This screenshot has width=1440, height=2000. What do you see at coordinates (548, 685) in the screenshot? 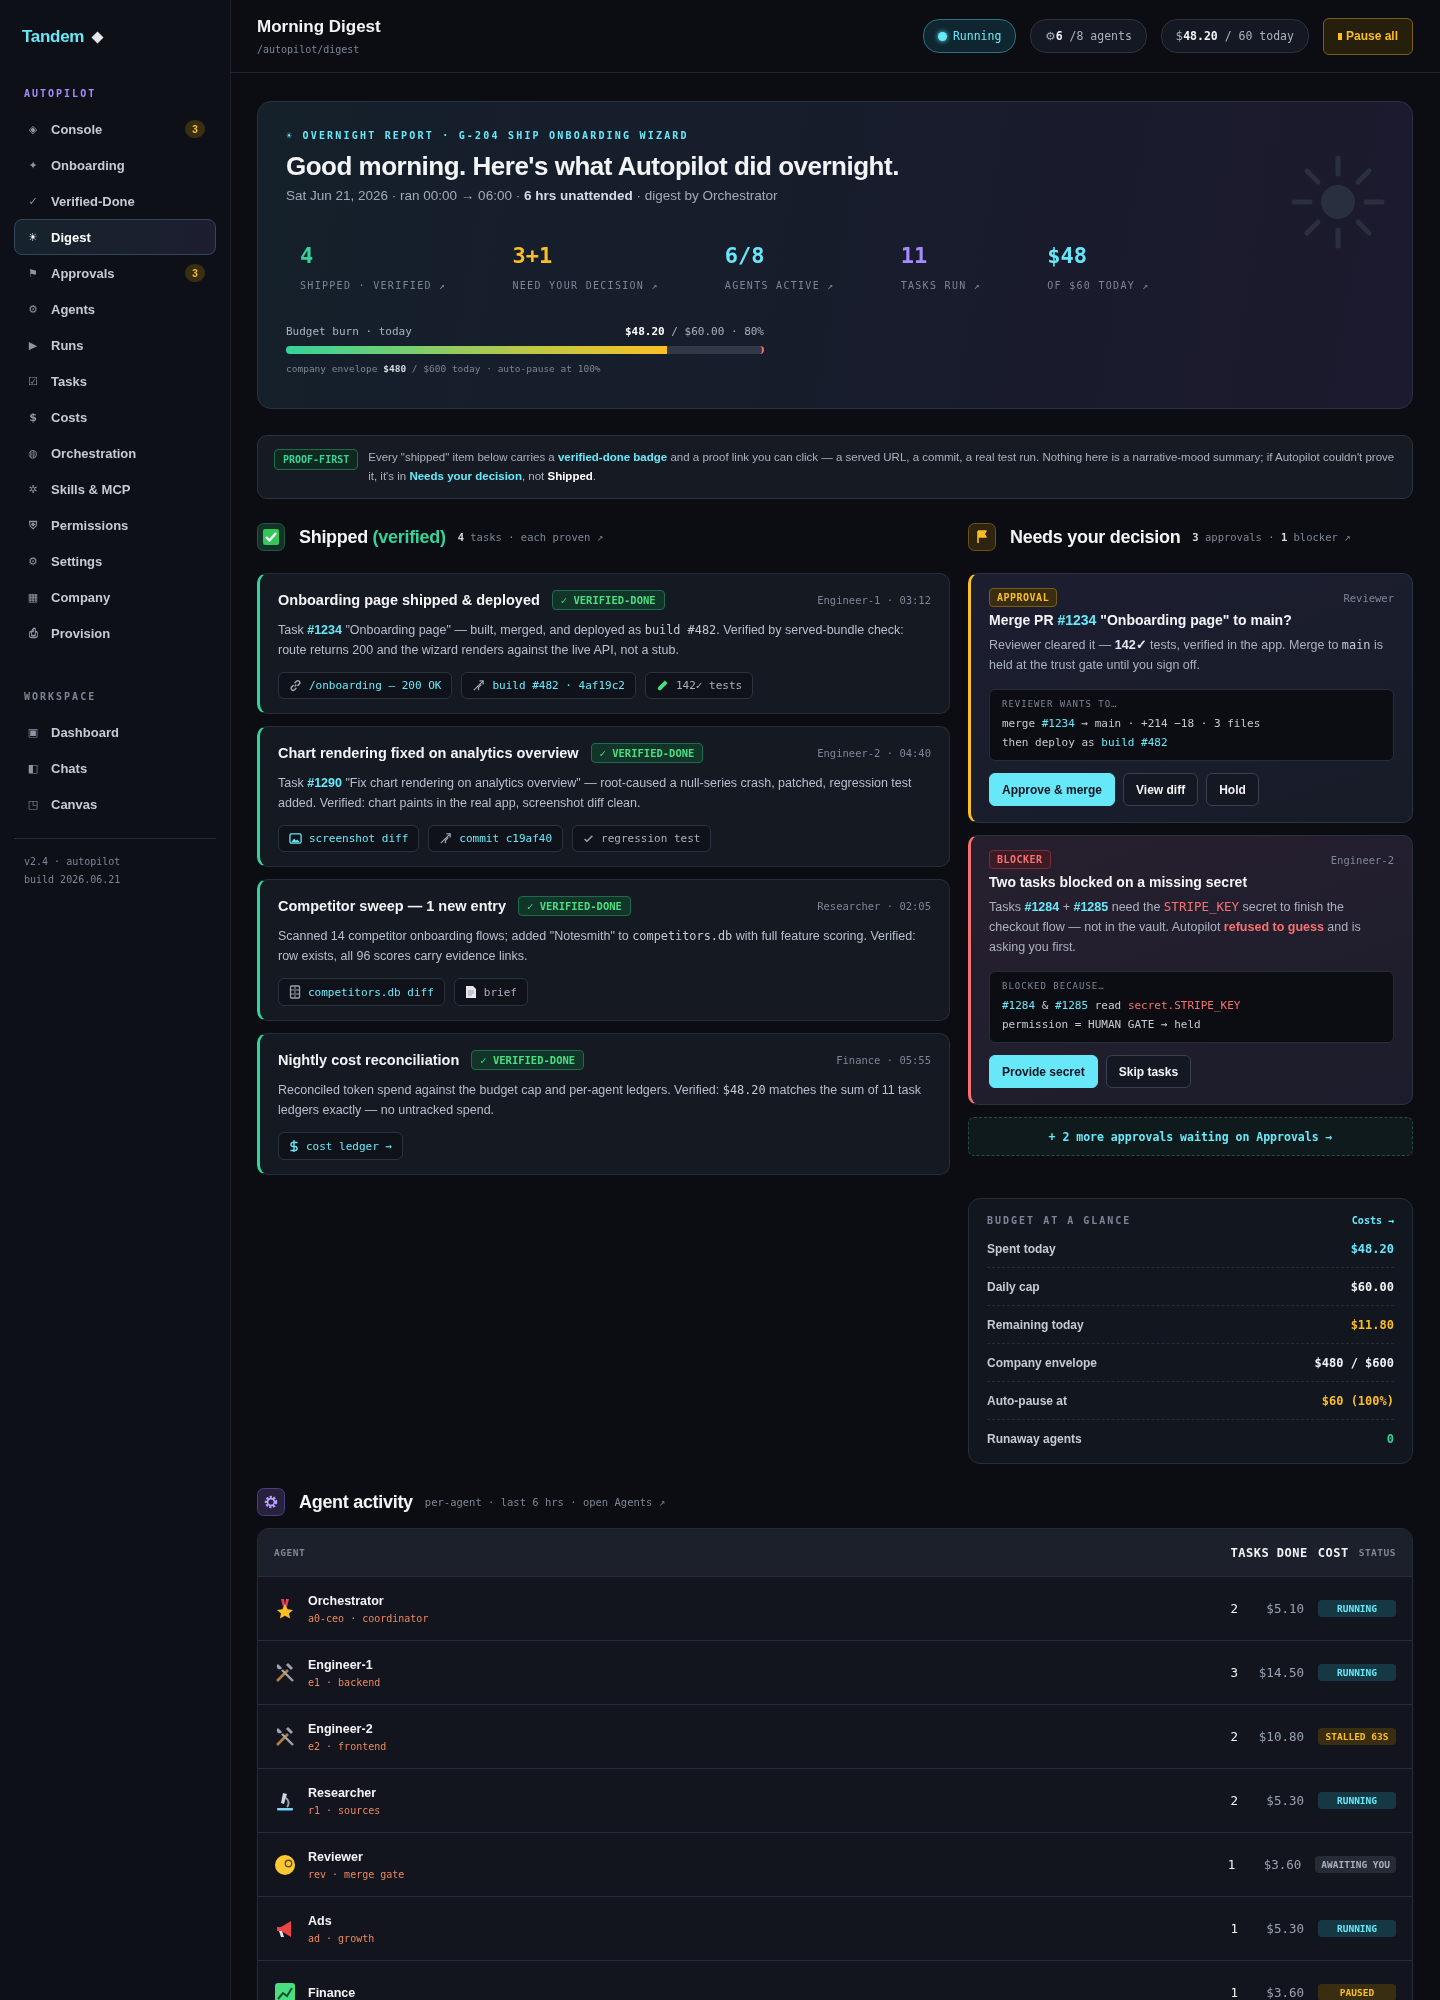
I see `proof-chip: build #482 · 4af19c2` at bounding box center [548, 685].